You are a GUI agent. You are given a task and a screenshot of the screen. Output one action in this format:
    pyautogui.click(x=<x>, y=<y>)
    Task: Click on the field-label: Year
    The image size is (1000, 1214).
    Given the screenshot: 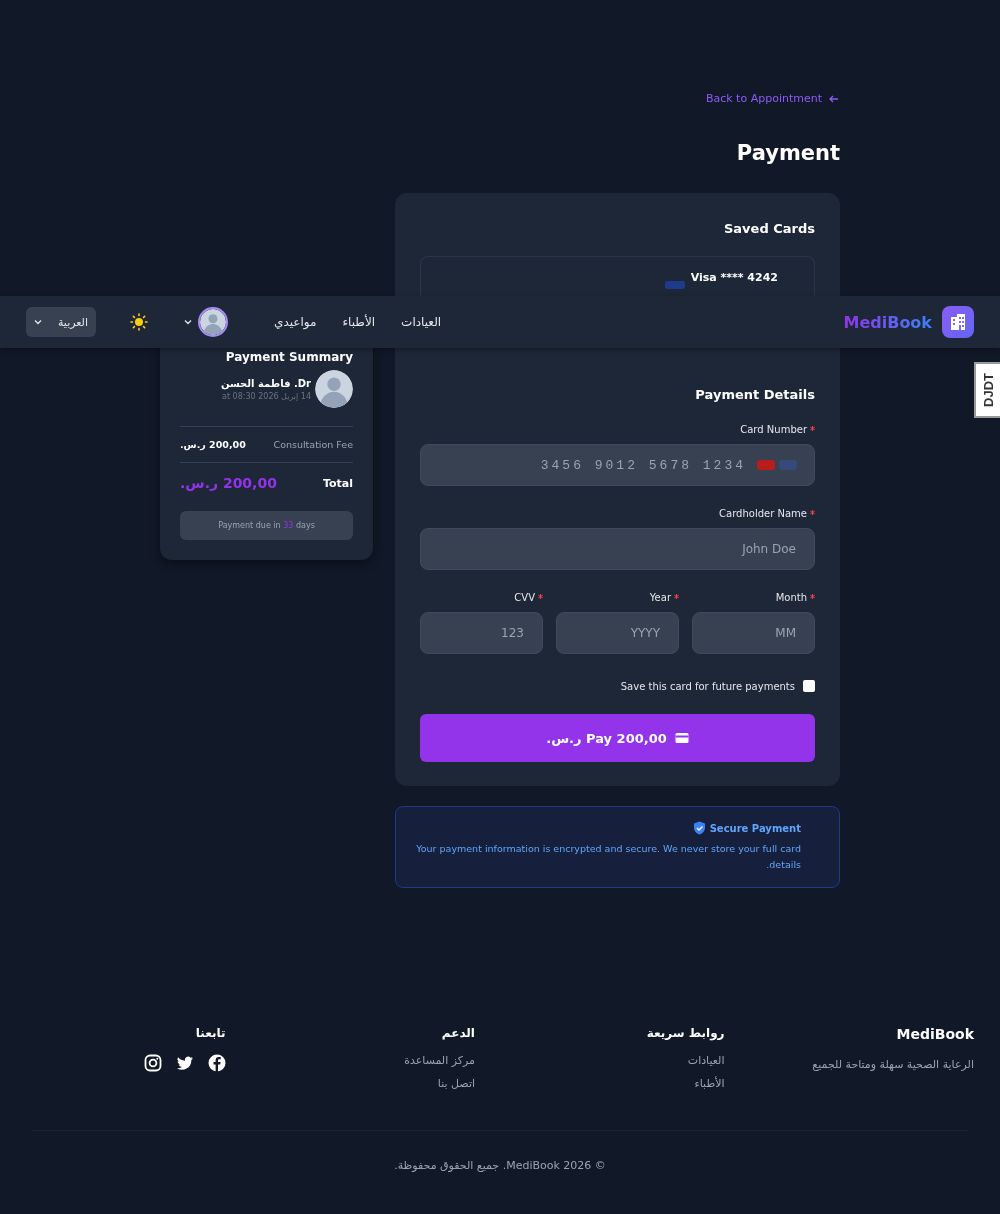 What is the action you would take?
    pyautogui.click(x=660, y=597)
    